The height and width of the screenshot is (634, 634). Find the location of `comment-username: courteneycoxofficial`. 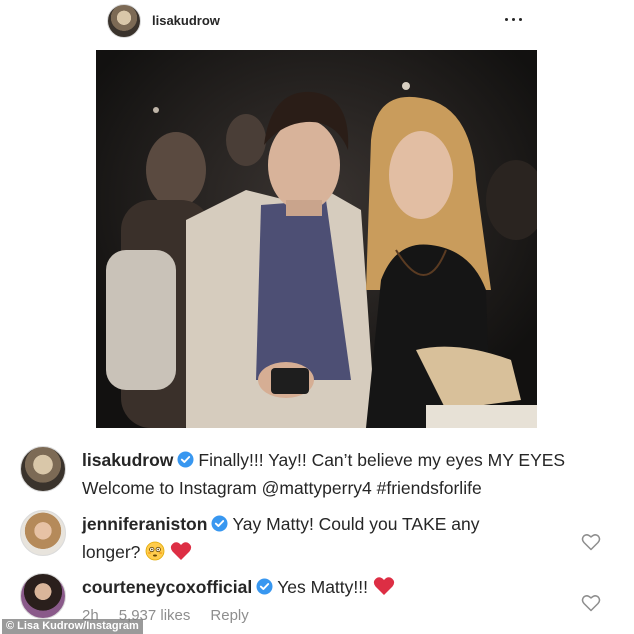

comment-username: courteneycoxofficial is located at coordinates (167, 587).